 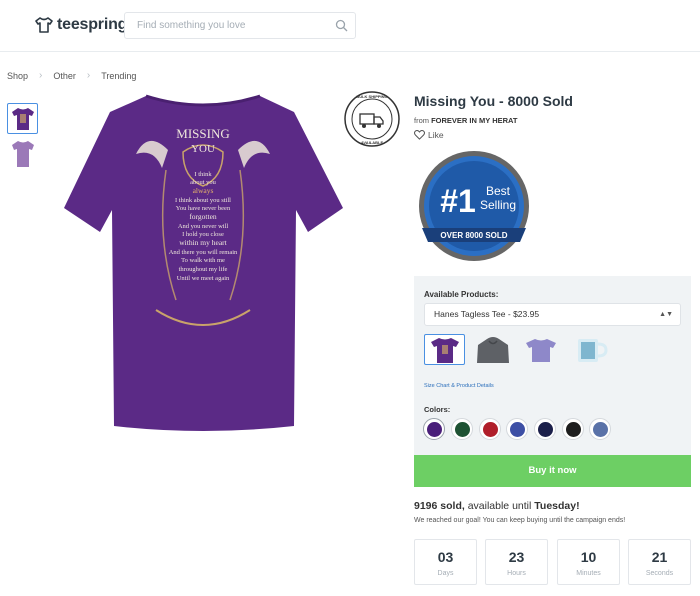 I want to click on thumbnail-back-view, so click(x=22, y=118).